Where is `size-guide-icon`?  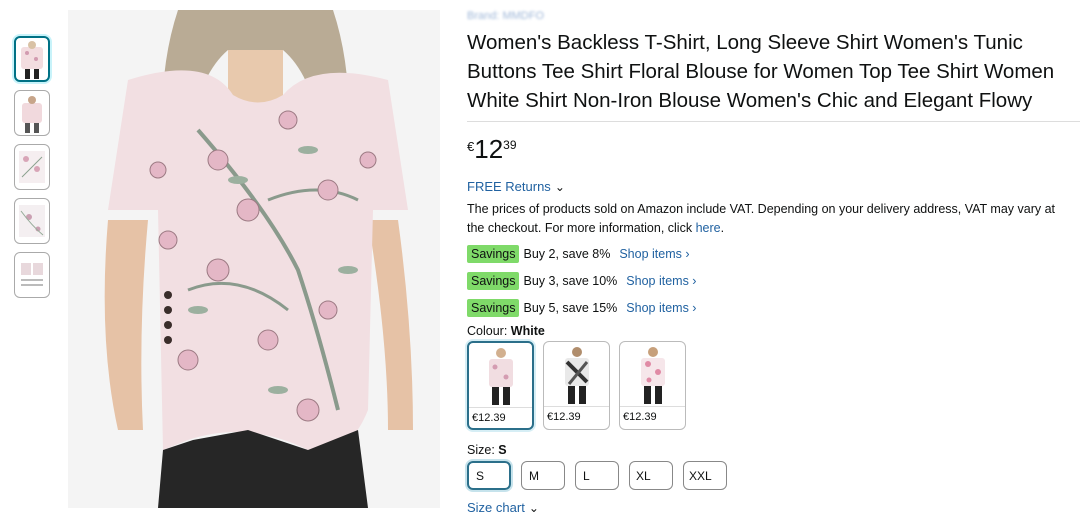 size-guide-icon is located at coordinates (32, 274).